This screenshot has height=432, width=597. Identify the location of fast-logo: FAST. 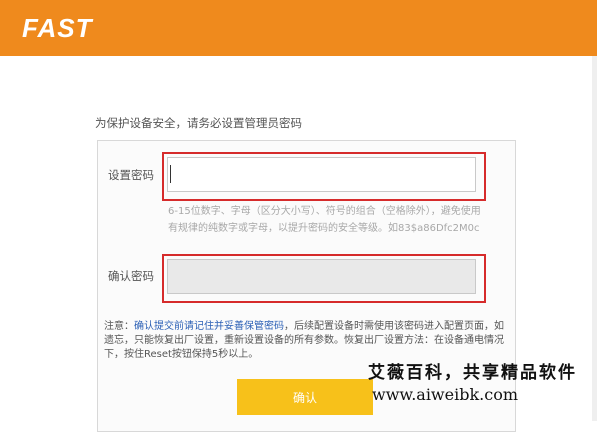
(57, 28).